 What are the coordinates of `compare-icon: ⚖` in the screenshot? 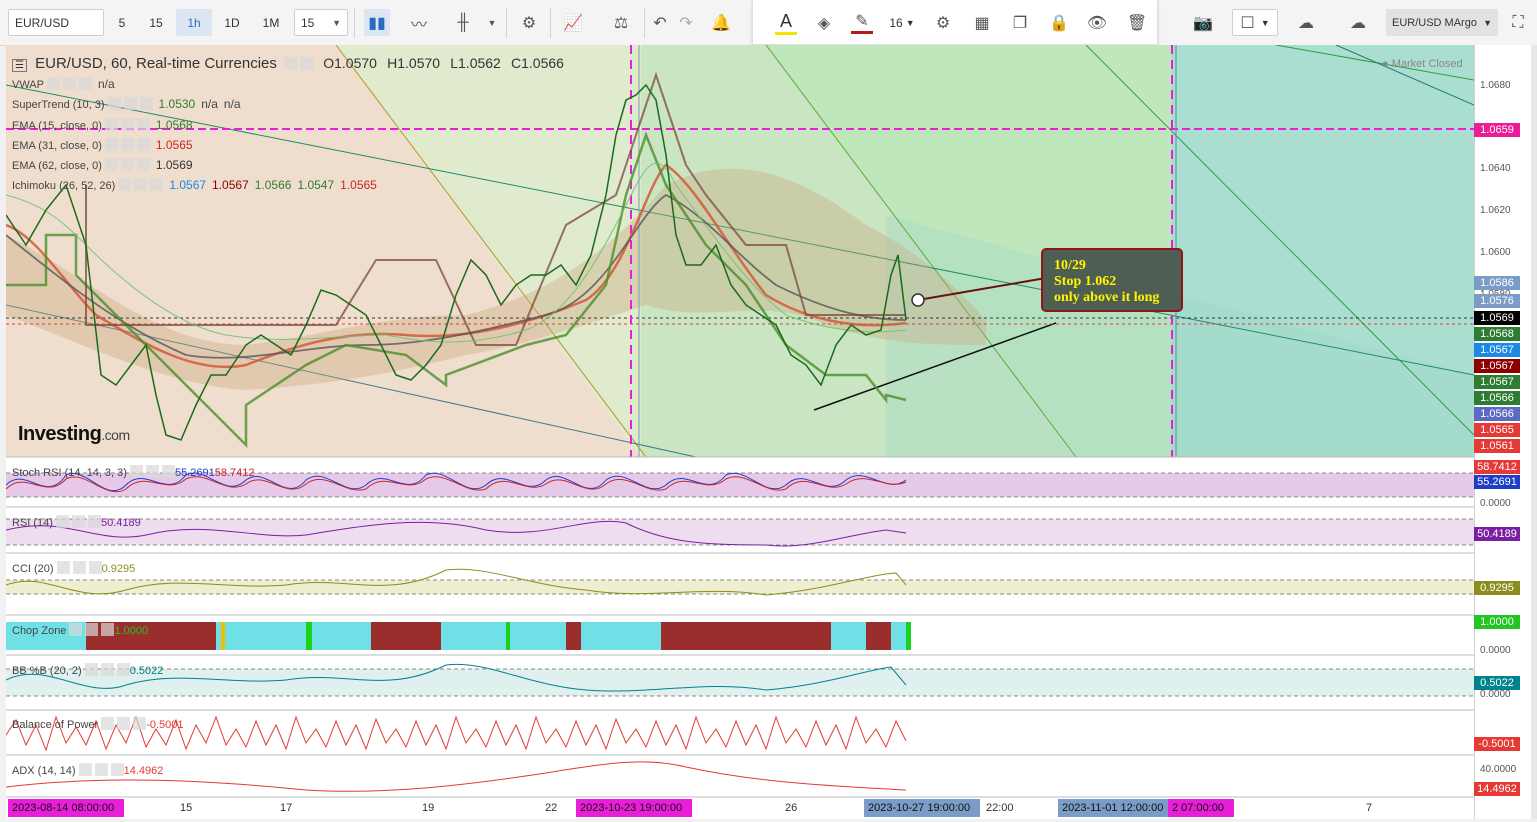 It's located at (621, 22).